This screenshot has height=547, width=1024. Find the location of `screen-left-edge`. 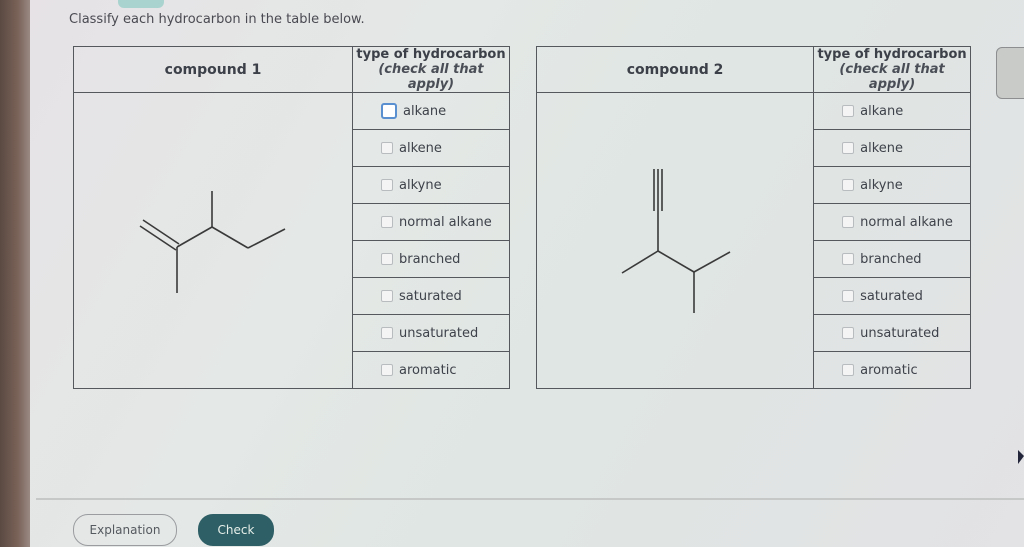

screen-left-edge is located at coordinates (15, 273).